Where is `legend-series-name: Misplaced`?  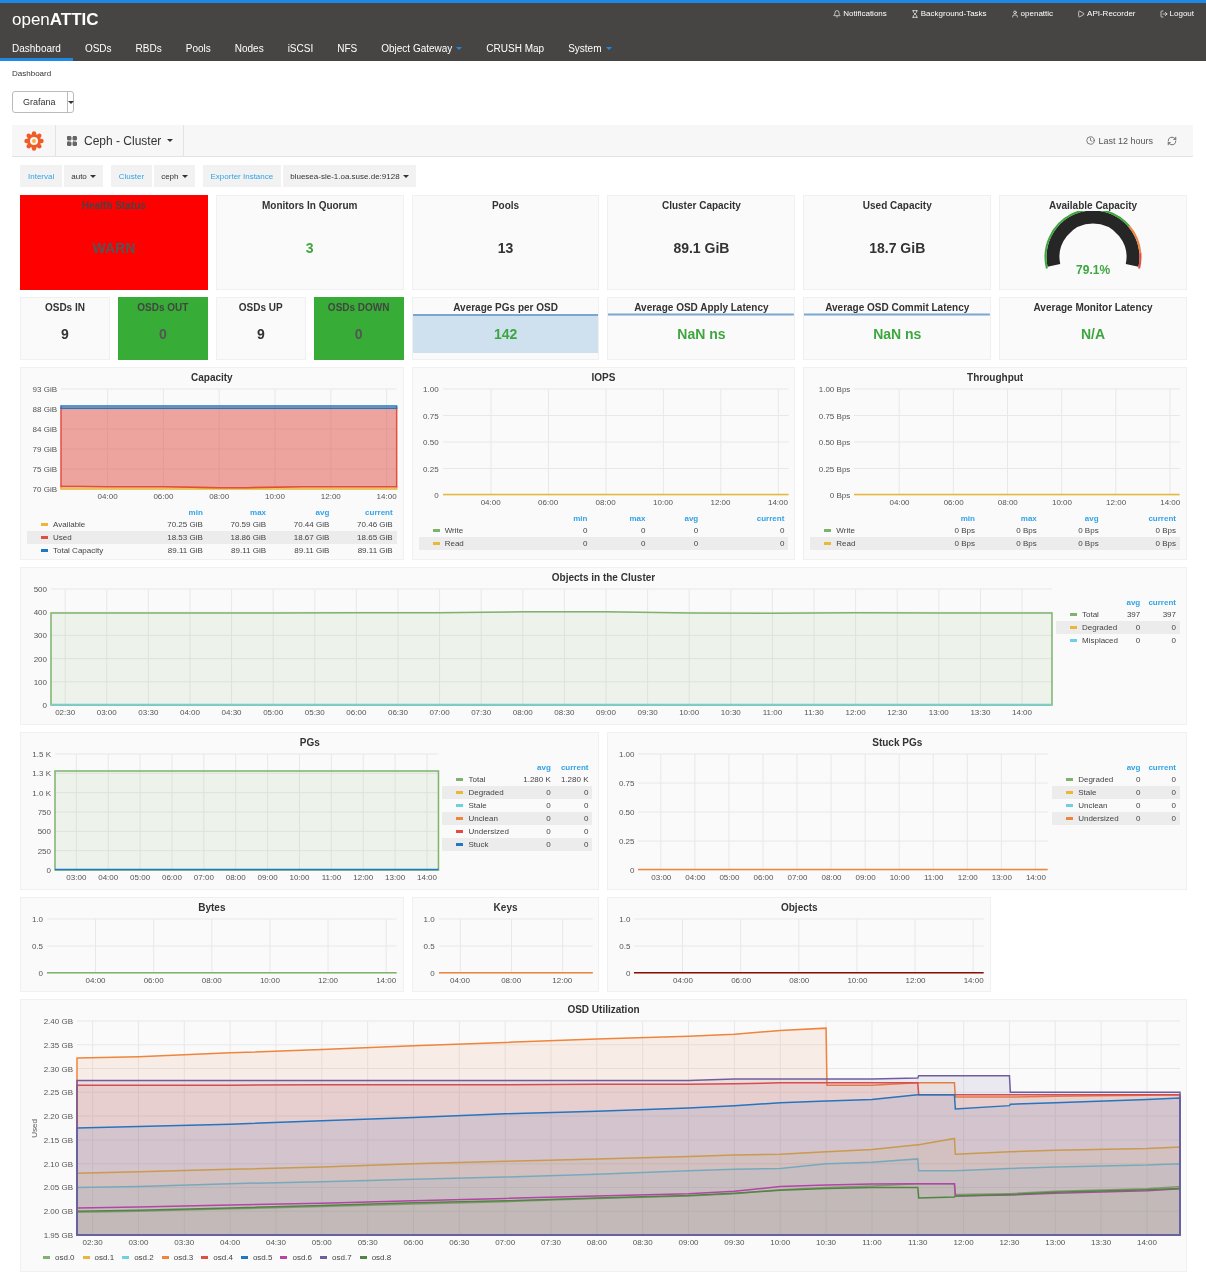
legend-series-name: Misplaced is located at coordinates (1089, 640).